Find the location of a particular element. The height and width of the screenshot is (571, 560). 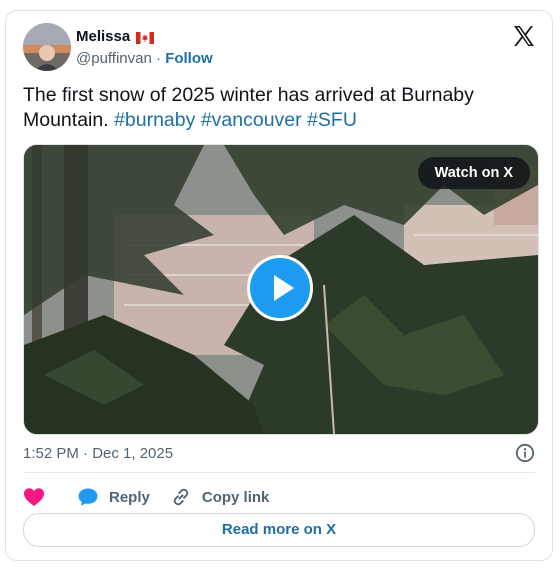

author-name-row: Melissa is located at coordinates (115, 36).